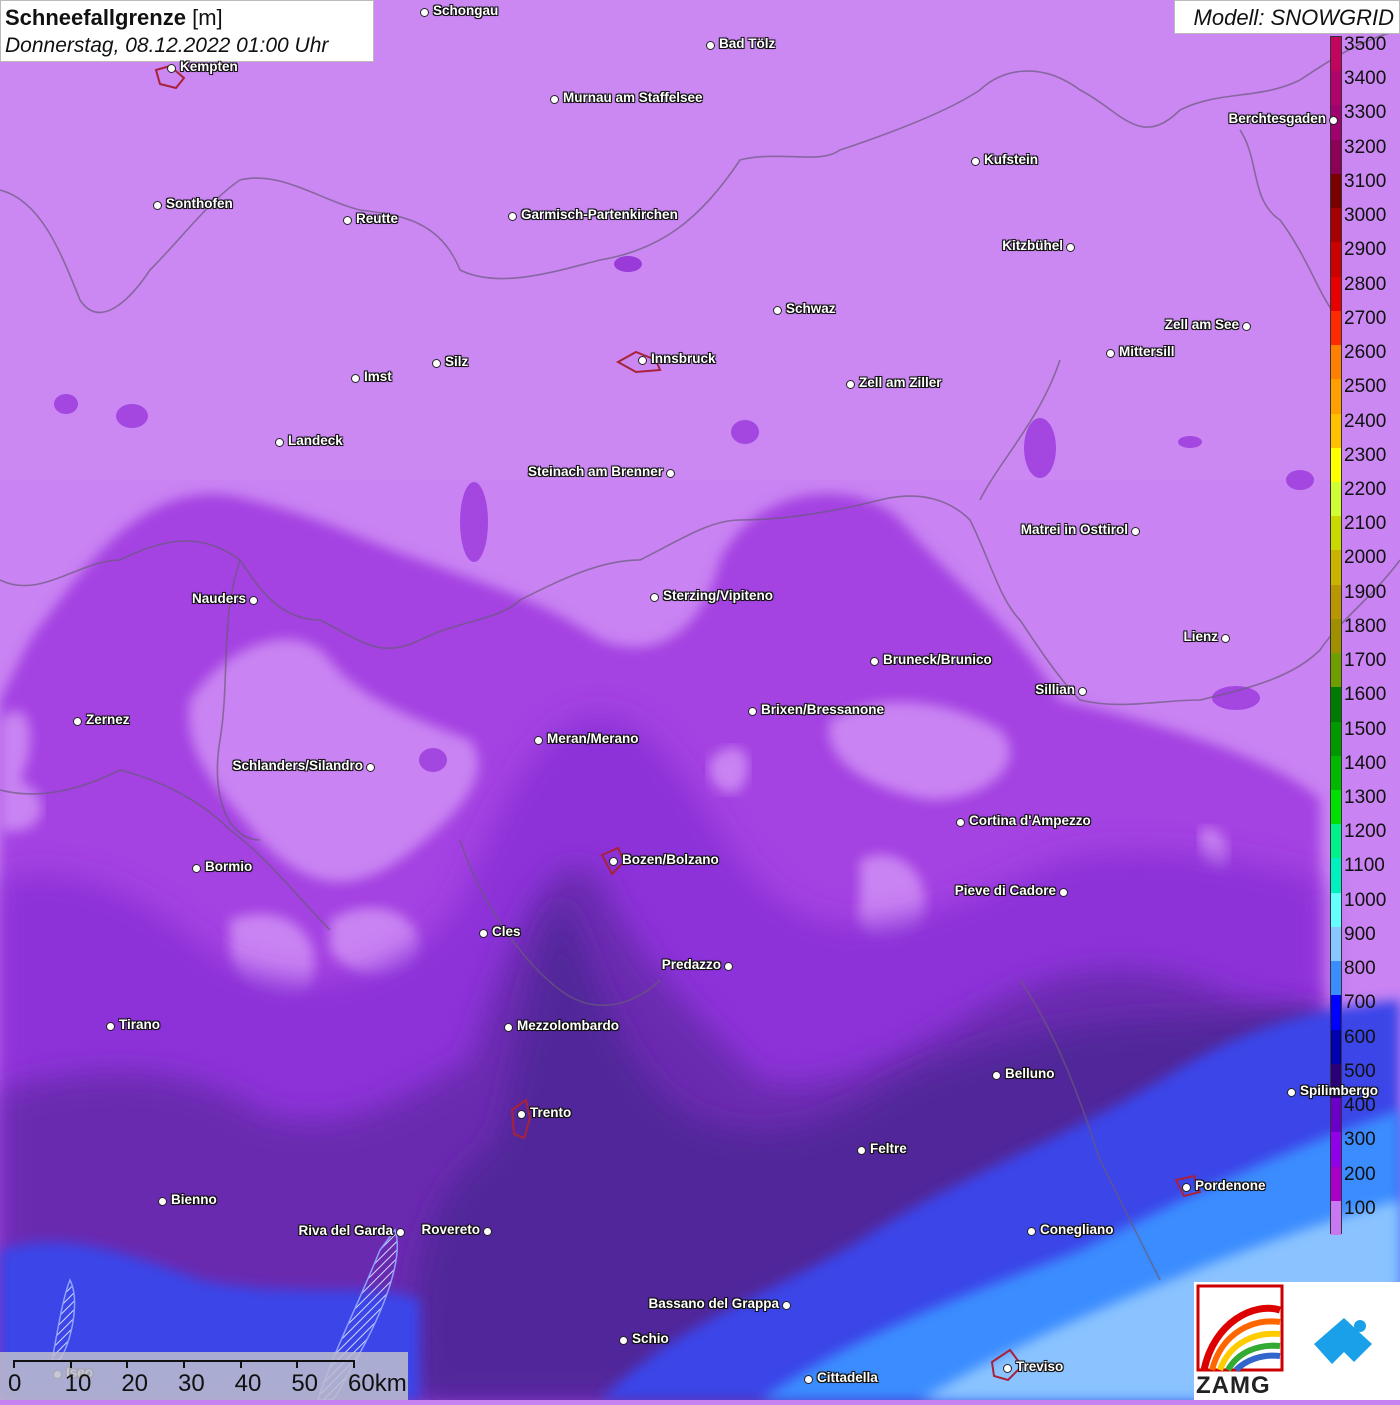 The image size is (1400, 1405). What do you see at coordinates (1365, 455) in the screenshot?
I see `legend-label: 2300` at bounding box center [1365, 455].